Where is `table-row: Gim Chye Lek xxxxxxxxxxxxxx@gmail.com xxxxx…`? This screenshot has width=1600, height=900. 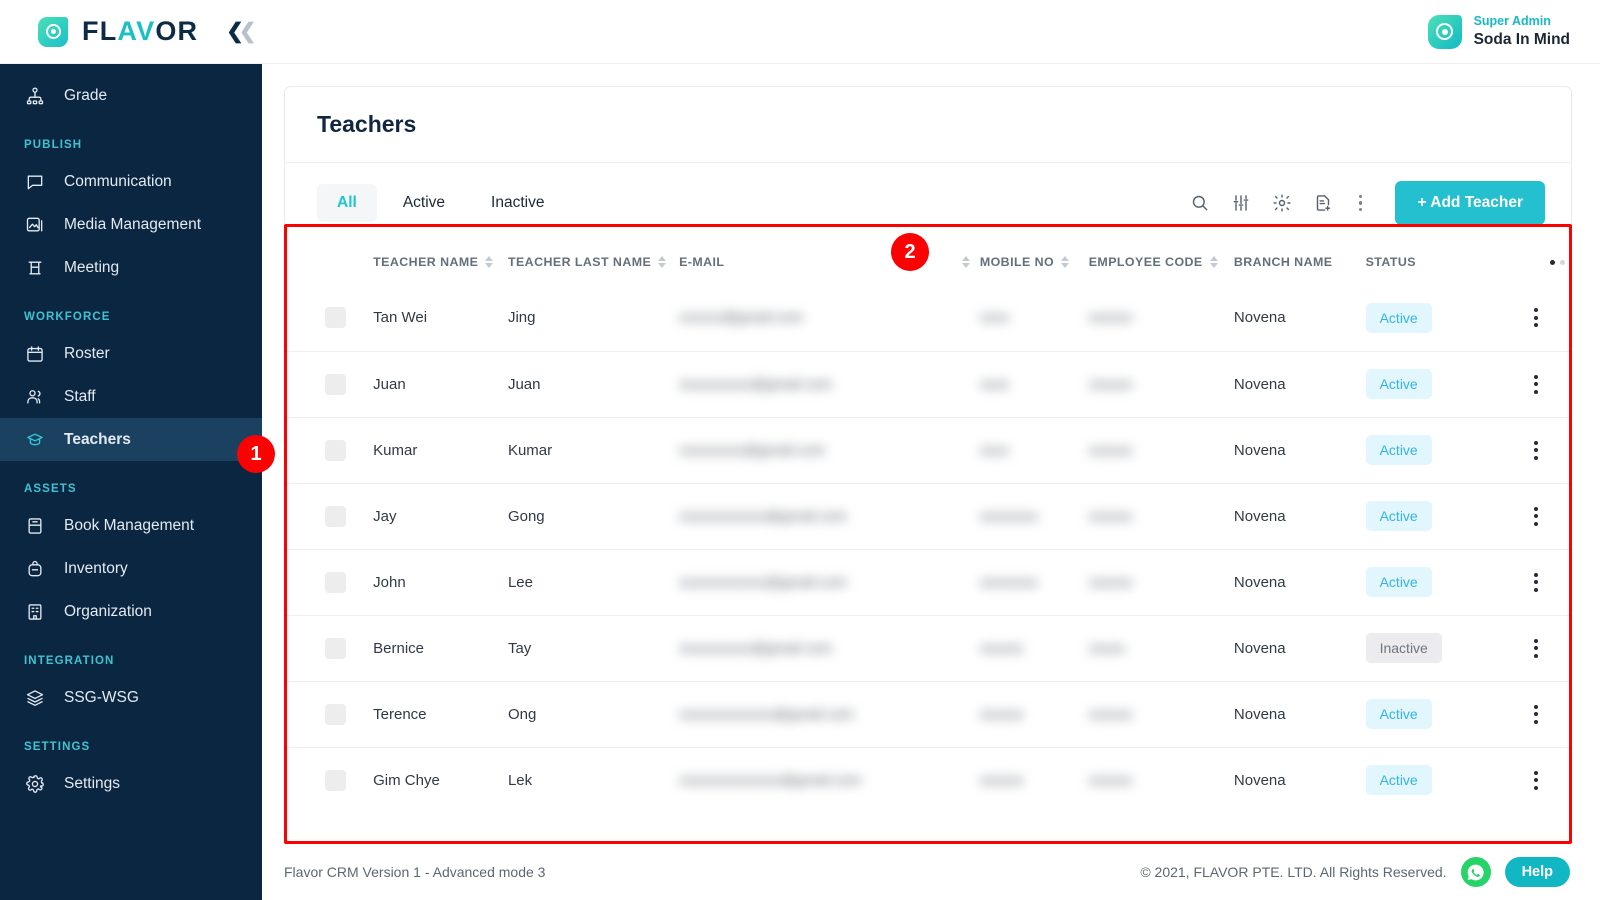
table-row: Gim Chye Lek xxxxxxxxxxxxxx@gmail.com xxxxx… is located at coordinates (928, 780).